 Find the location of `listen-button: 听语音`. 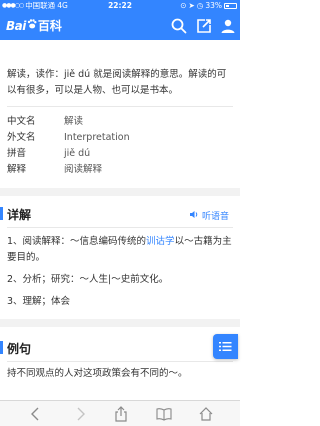

listen-button: 听语音 is located at coordinates (209, 215).